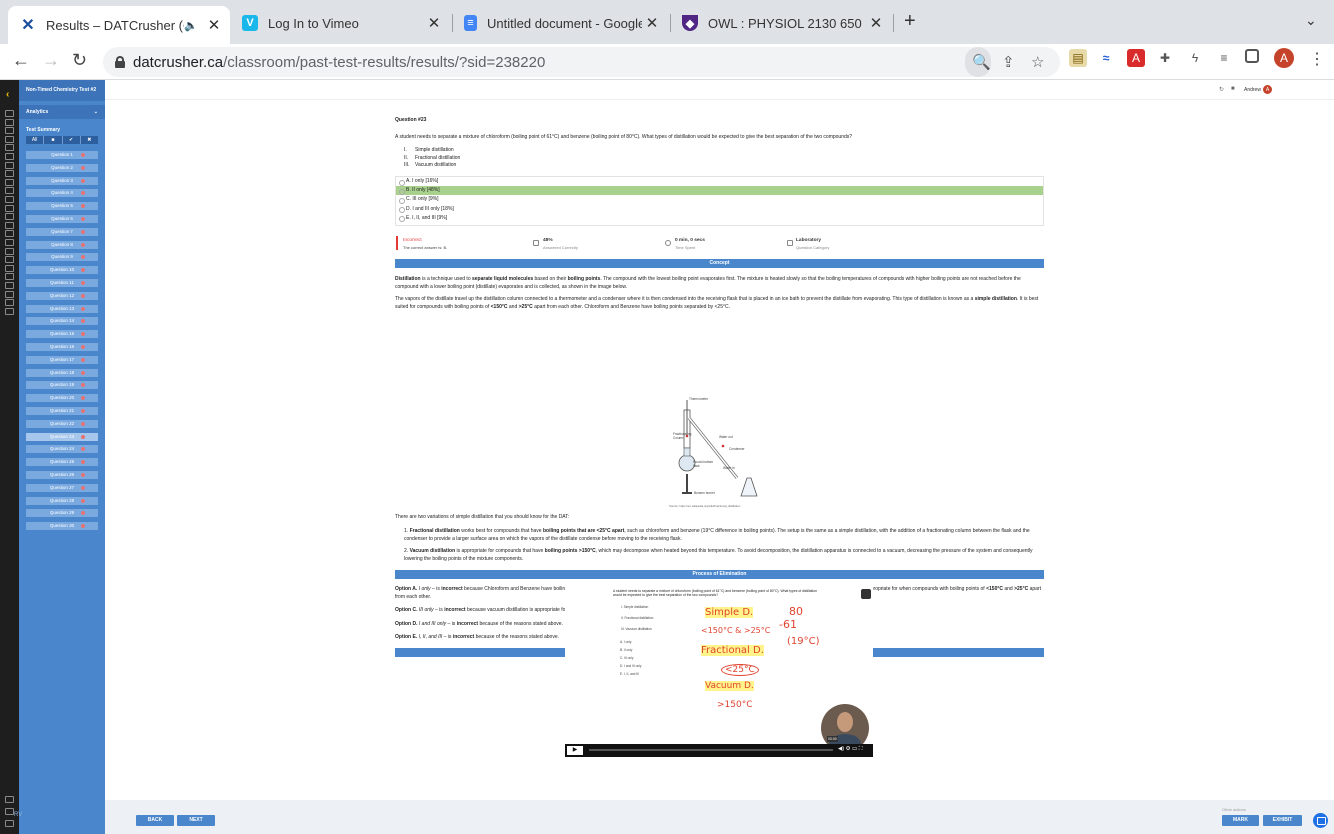 This screenshot has height=834, width=1334. What do you see at coordinates (1078, 58) in the screenshot?
I see `notes-extension-icon: ▤` at bounding box center [1078, 58].